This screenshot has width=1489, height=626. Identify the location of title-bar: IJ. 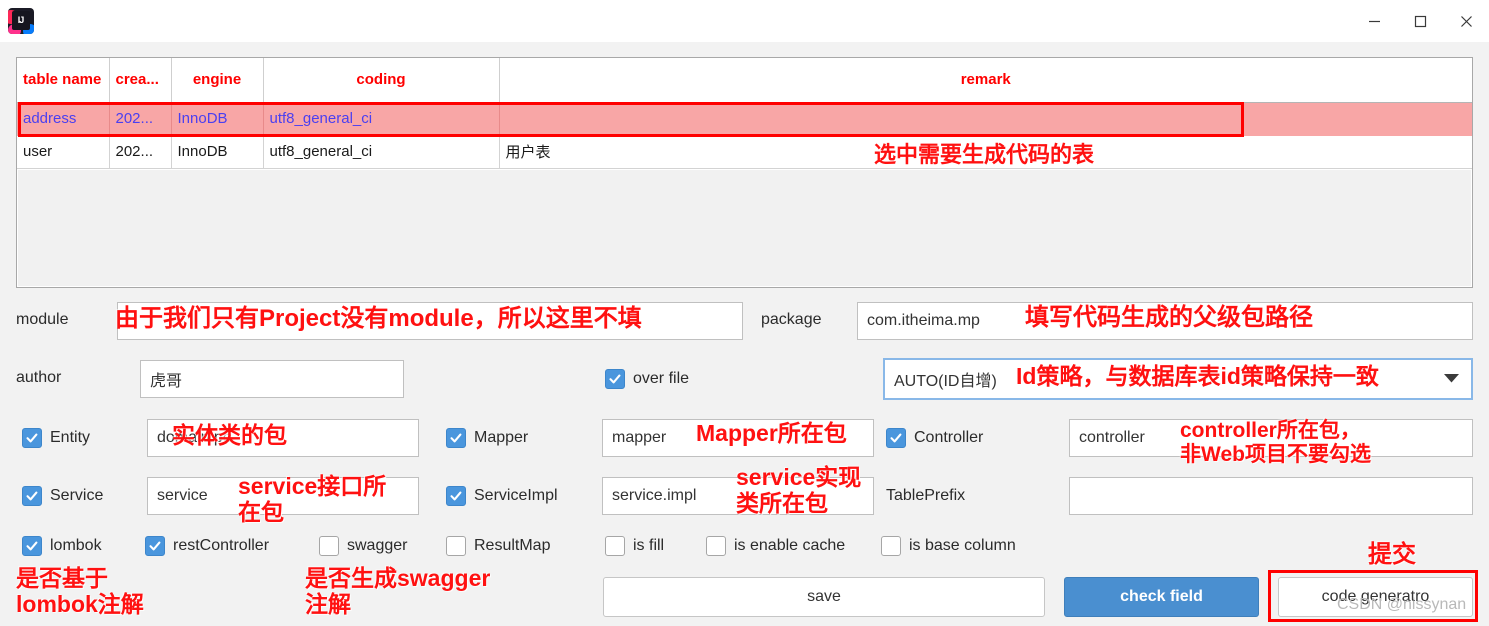
(744, 21).